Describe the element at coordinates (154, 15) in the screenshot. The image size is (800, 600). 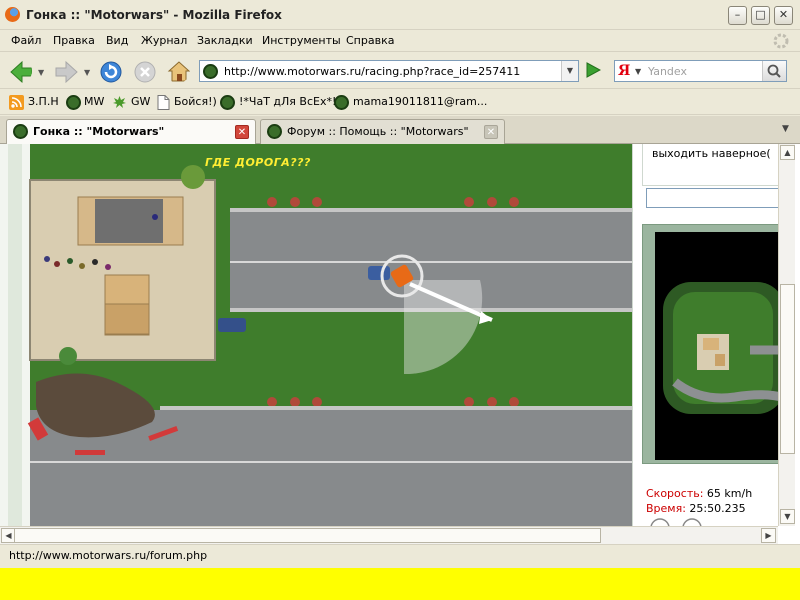
I see `window-title: Гонка :: "Motorwars" - Mozilla Firefox` at that location.